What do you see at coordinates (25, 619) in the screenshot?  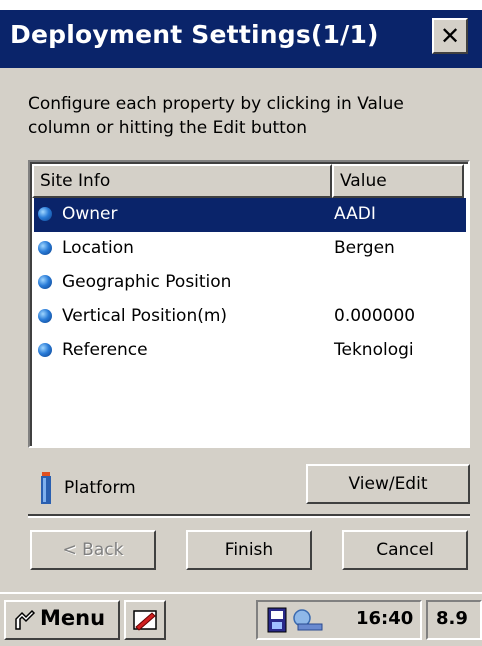 I see `start-icon` at bounding box center [25, 619].